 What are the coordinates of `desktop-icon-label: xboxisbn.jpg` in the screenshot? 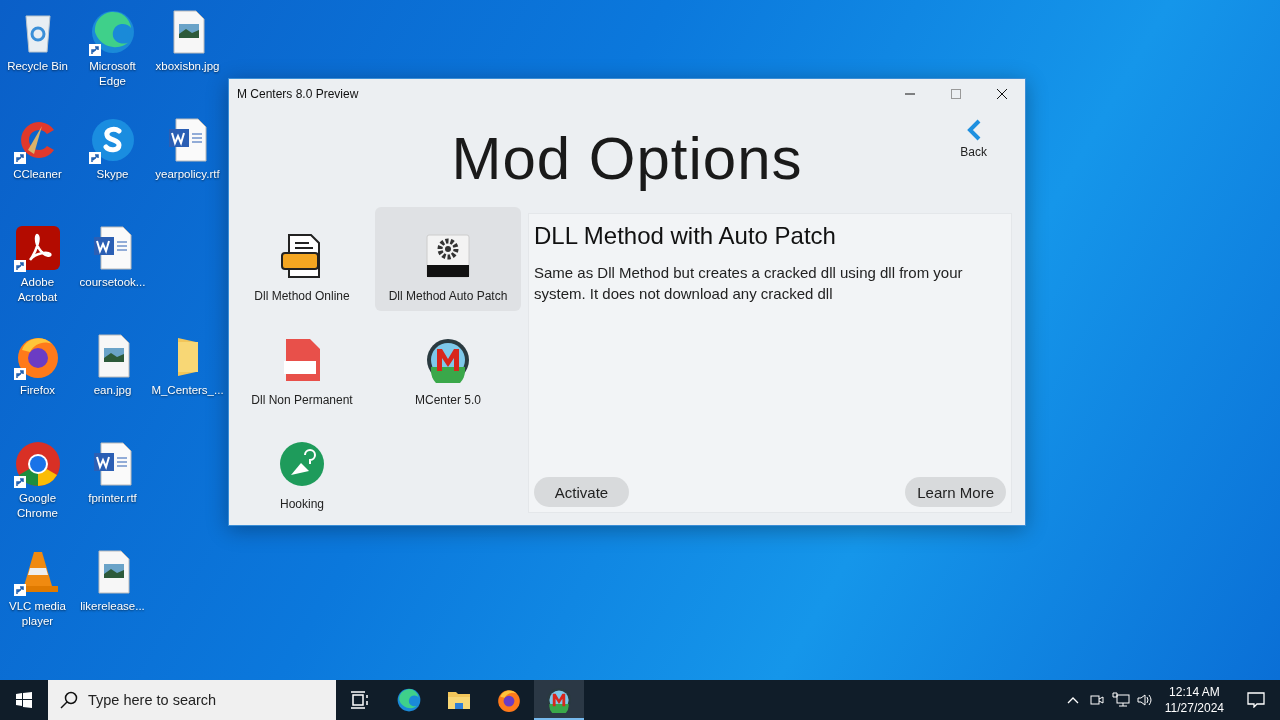 It's located at (187, 66).